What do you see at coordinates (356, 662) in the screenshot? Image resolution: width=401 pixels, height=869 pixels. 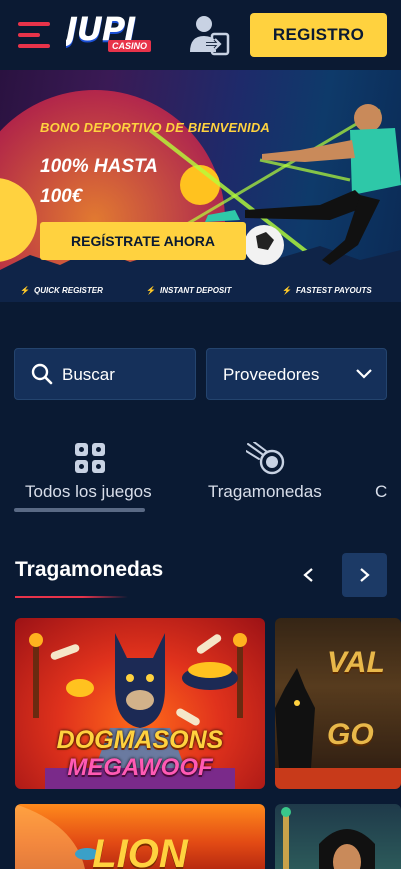 I see `game-title: VAL` at bounding box center [356, 662].